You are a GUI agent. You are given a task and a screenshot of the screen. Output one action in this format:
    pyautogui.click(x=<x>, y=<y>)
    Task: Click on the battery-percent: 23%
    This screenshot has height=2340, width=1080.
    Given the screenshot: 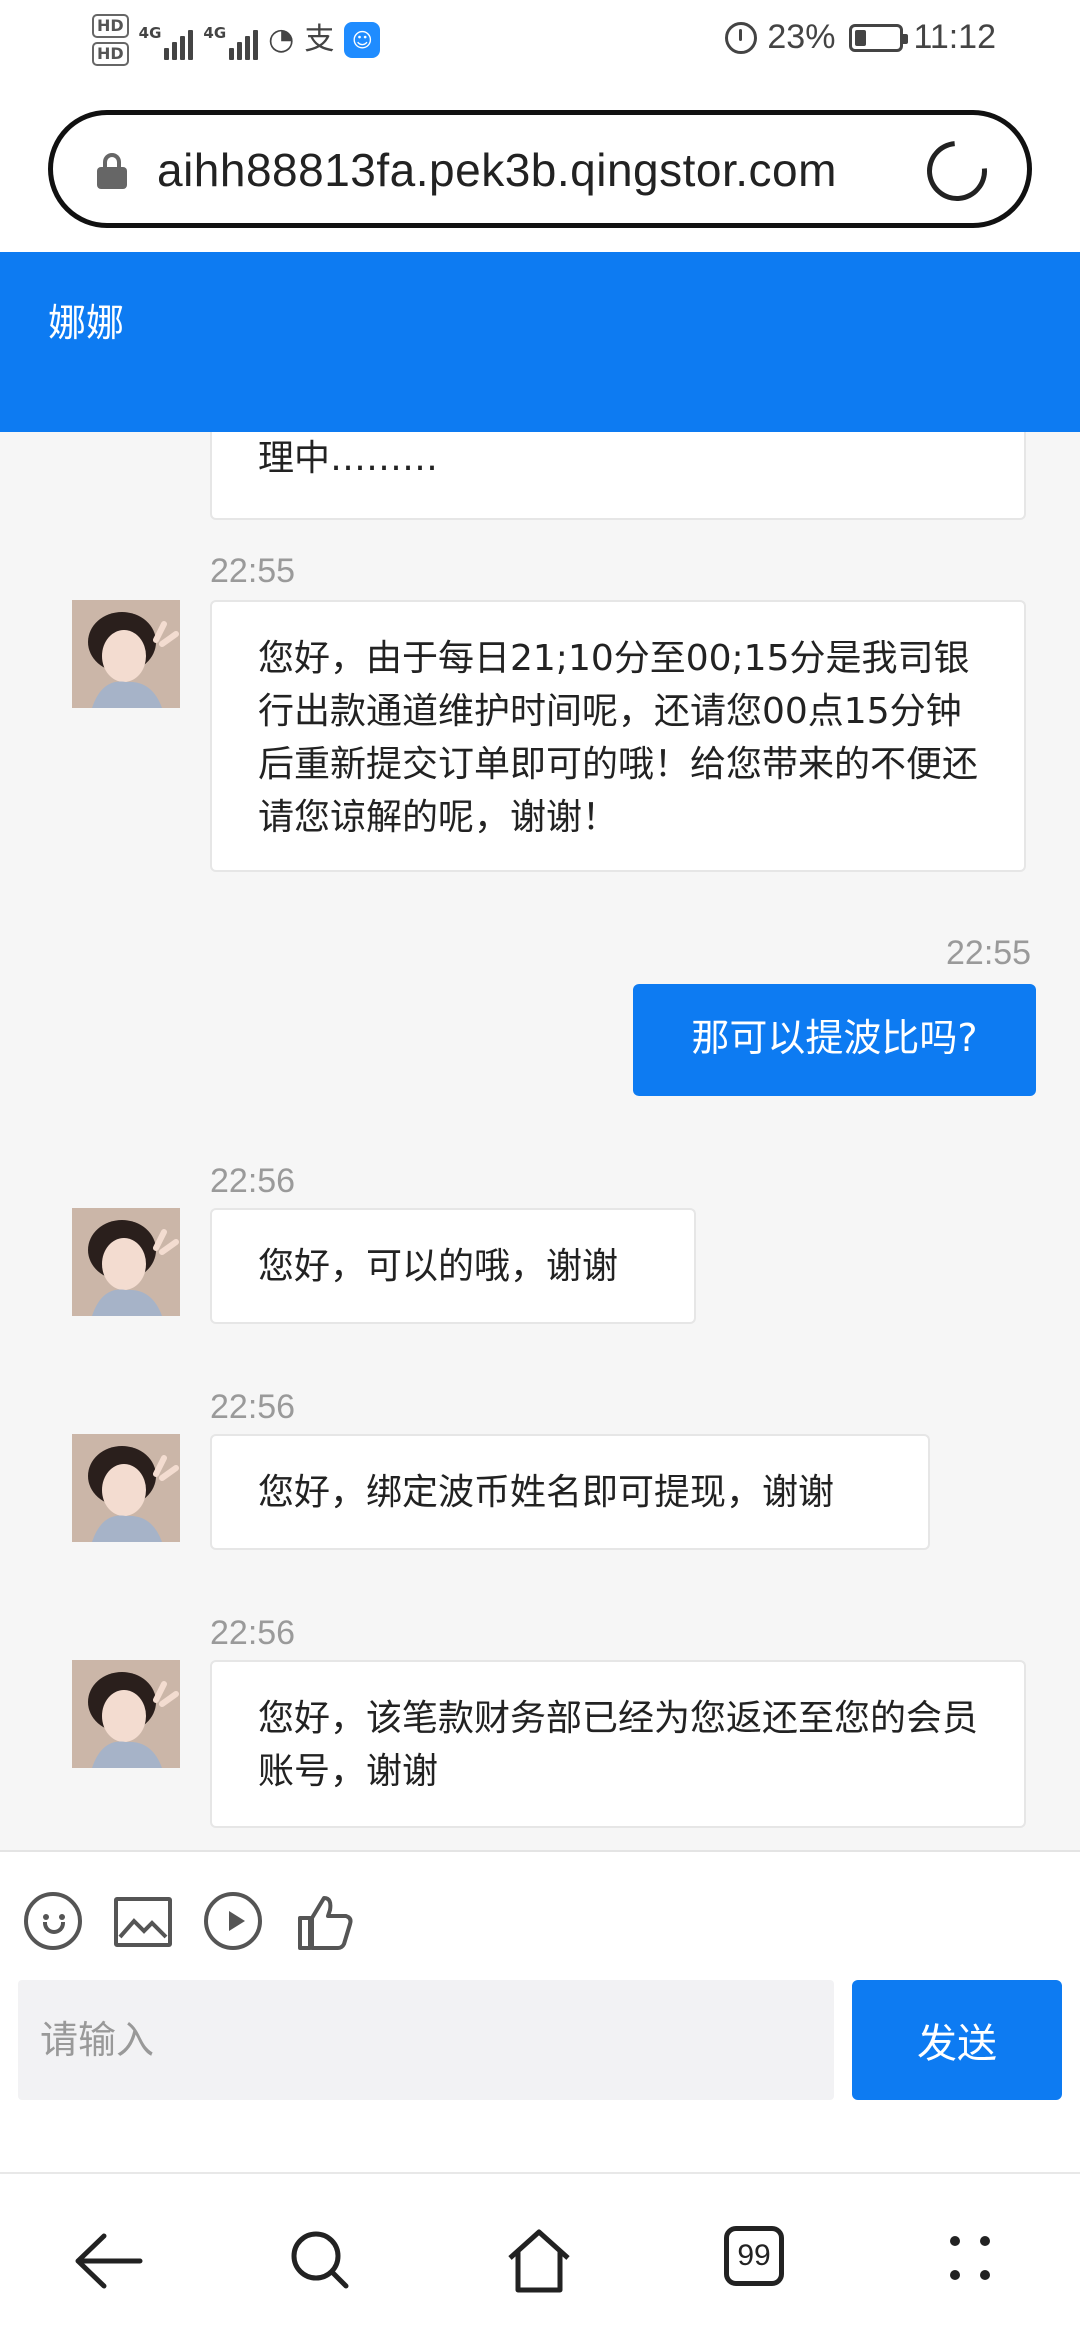 What is the action you would take?
    pyautogui.click(x=801, y=37)
    